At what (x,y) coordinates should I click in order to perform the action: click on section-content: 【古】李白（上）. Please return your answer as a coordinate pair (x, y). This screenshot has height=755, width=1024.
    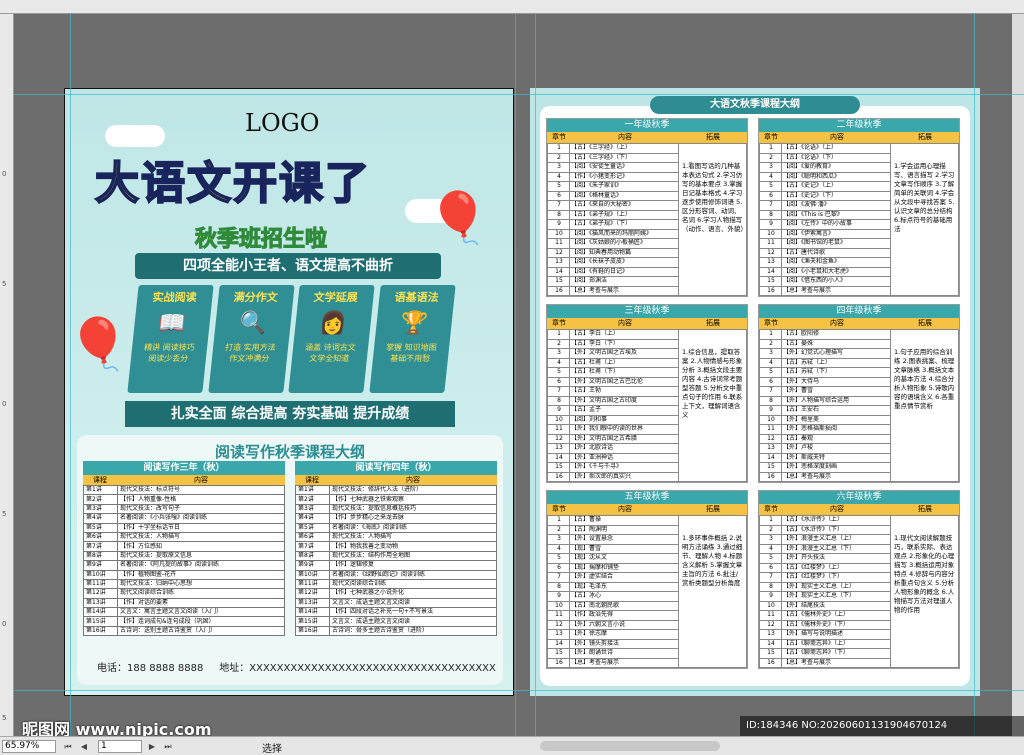
    Looking at the image, I should click on (624, 334).